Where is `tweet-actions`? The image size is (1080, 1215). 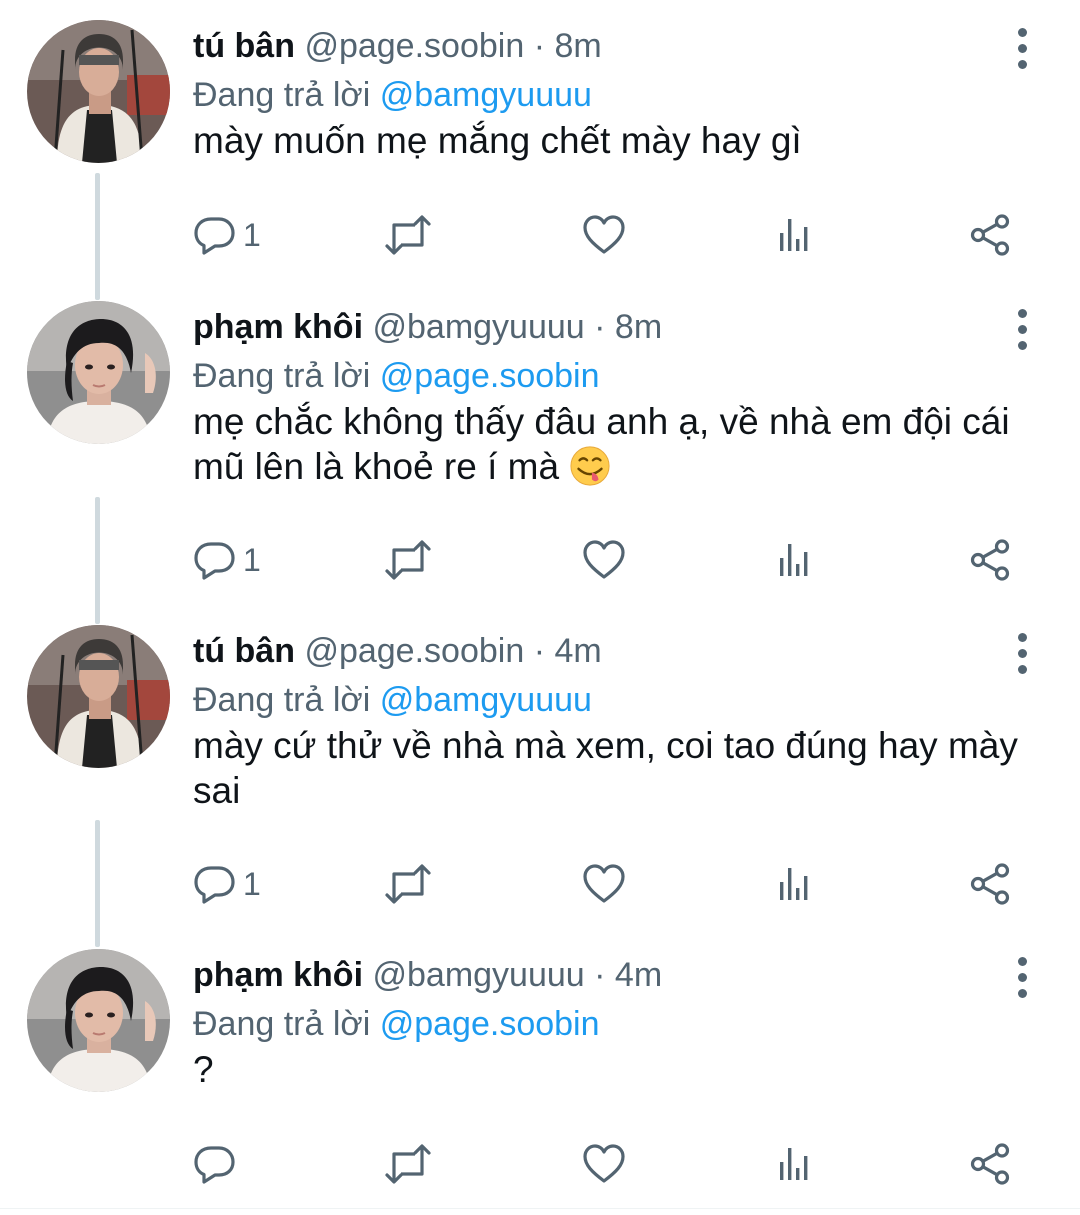 tweet-actions is located at coordinates (540, 1164).